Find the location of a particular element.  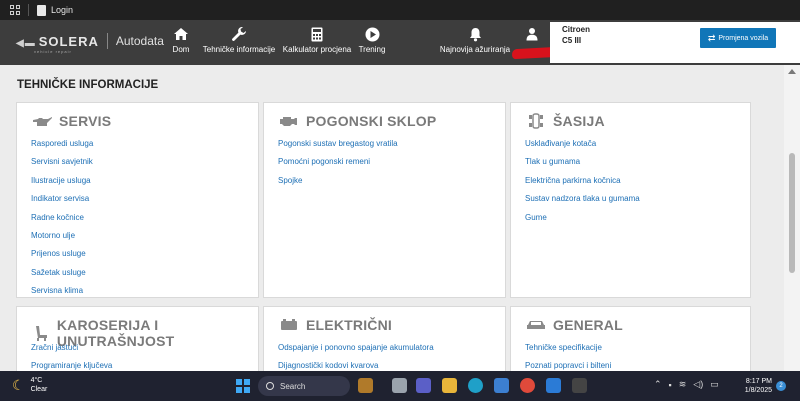

wifi-icon: ≋ is located at coordinates (683, 384).